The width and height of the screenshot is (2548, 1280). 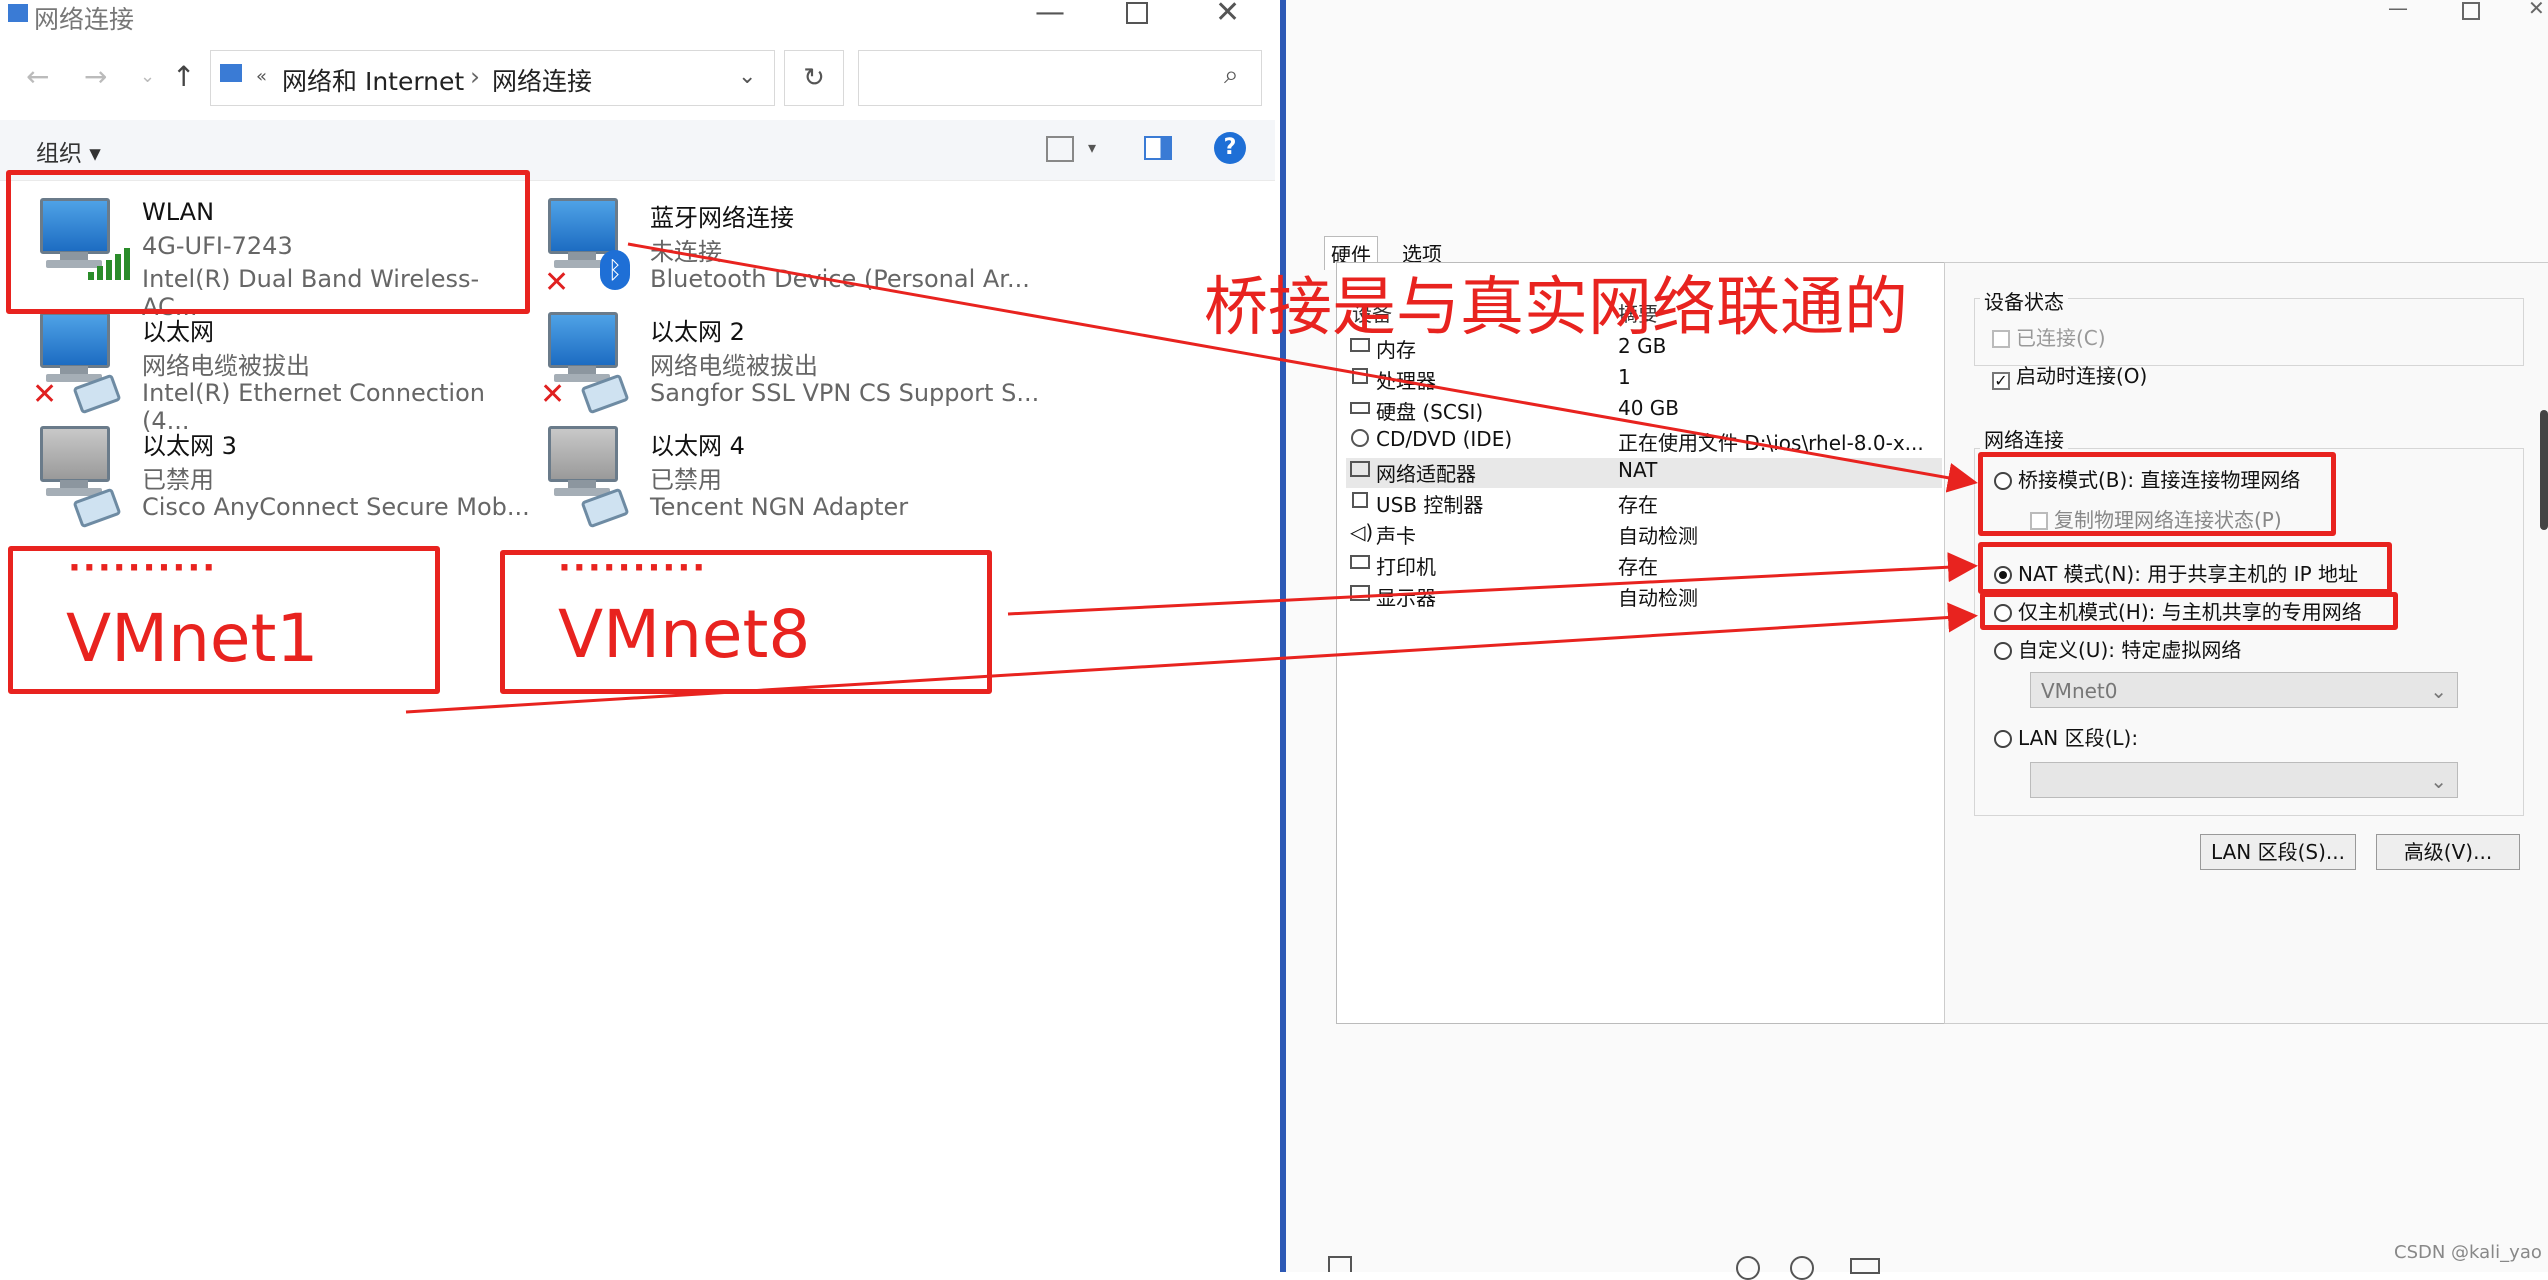 I want to click on arrow-to-bridged, so click(x=1302, y=367).